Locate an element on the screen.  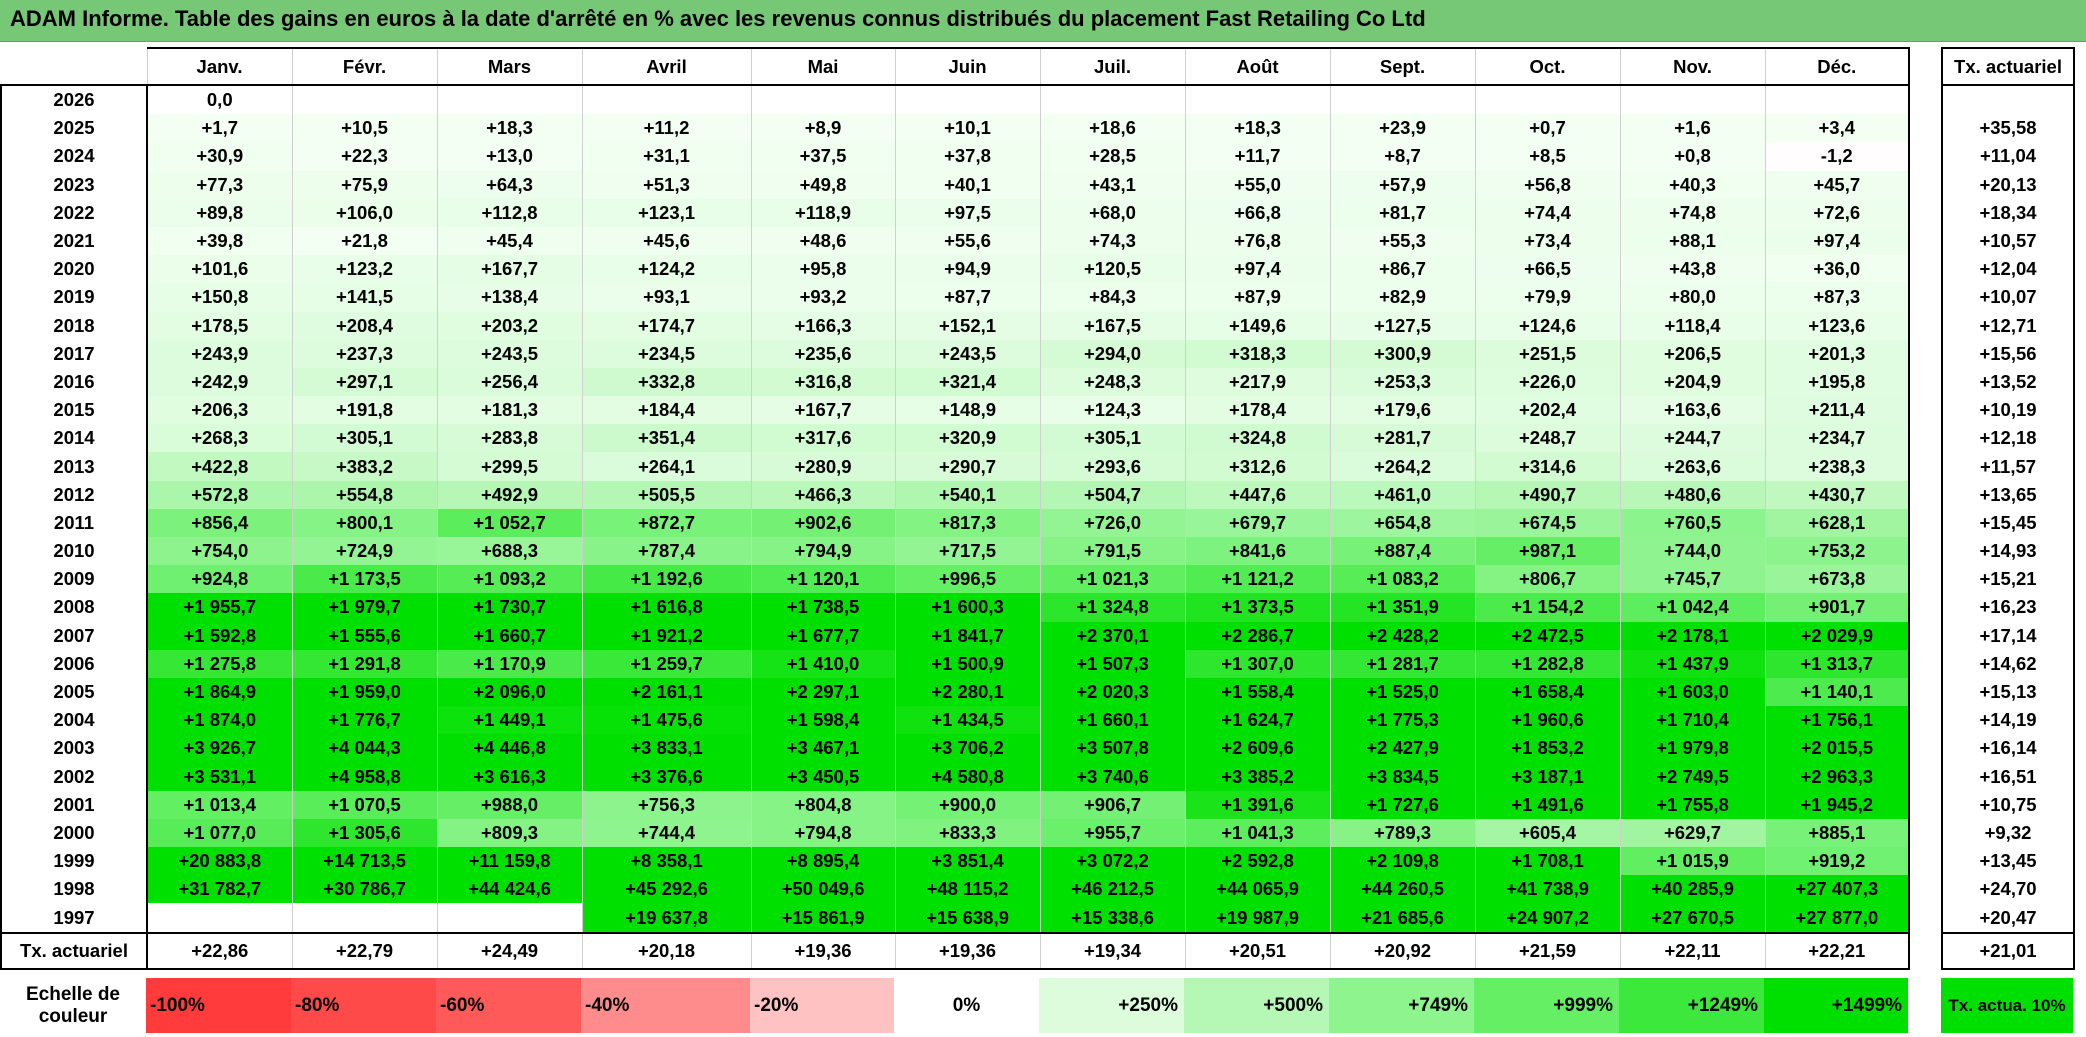
tx-cell is located at coordinates (2008, 99).